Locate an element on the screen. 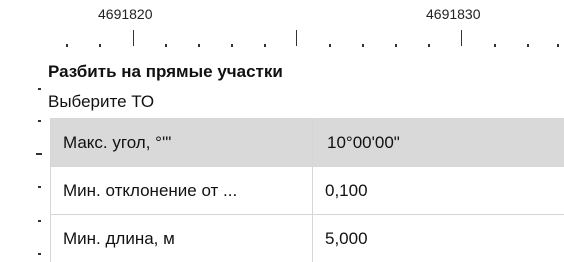 The width and height of the screenshot is (564, 262). panel-title: Разбить на прямые участки is located at coordinates (165, 71).